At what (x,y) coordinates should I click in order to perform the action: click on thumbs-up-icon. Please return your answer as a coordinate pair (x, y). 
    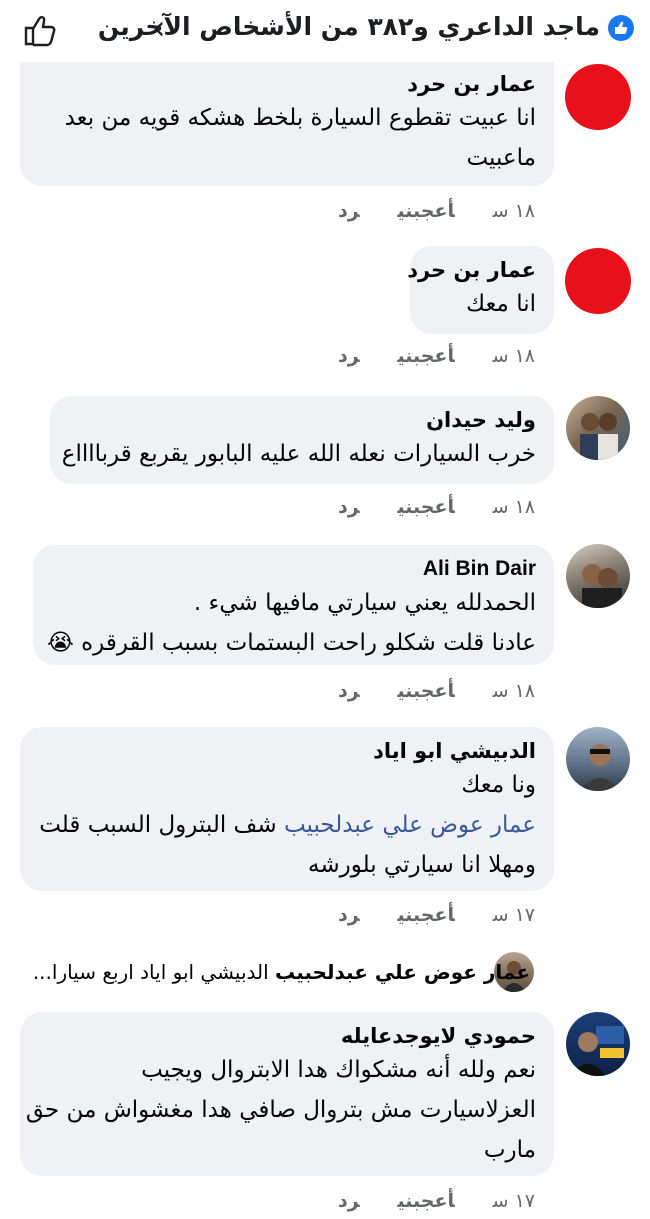
    Looking at the image, I should click on (40, 30).